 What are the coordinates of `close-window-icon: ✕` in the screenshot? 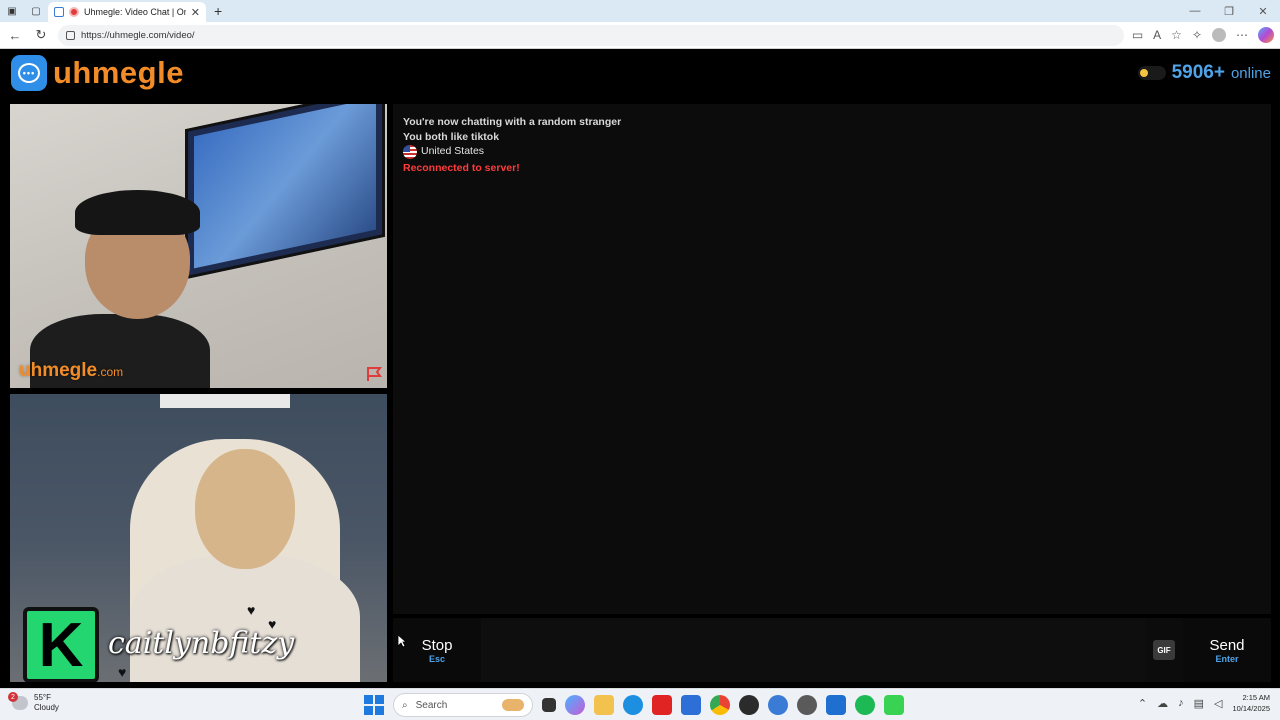 It's located at (1263, 11).